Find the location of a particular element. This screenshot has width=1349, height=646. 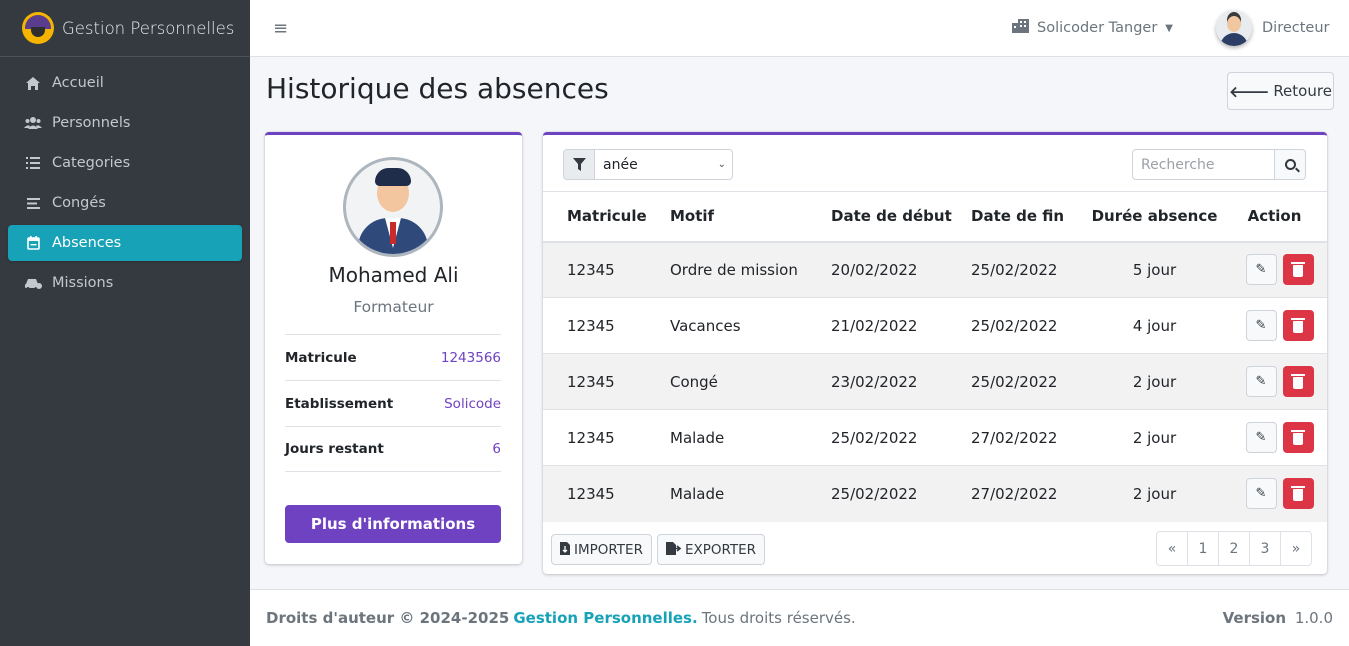

users-icon is located at coordinates (33, 123).